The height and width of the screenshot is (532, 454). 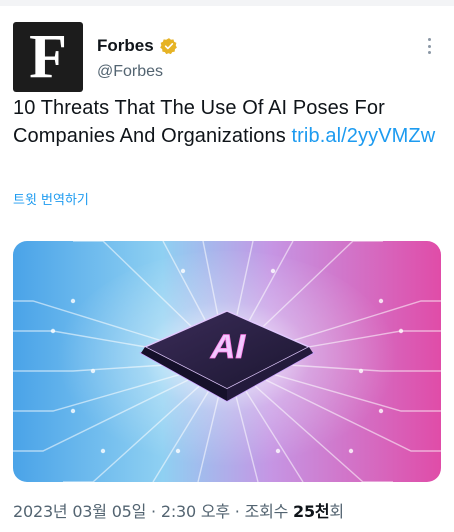 What do you see at coordinates (227, 3) in the screenshot?
I see `top-divider` at bounding box center [227, 3].